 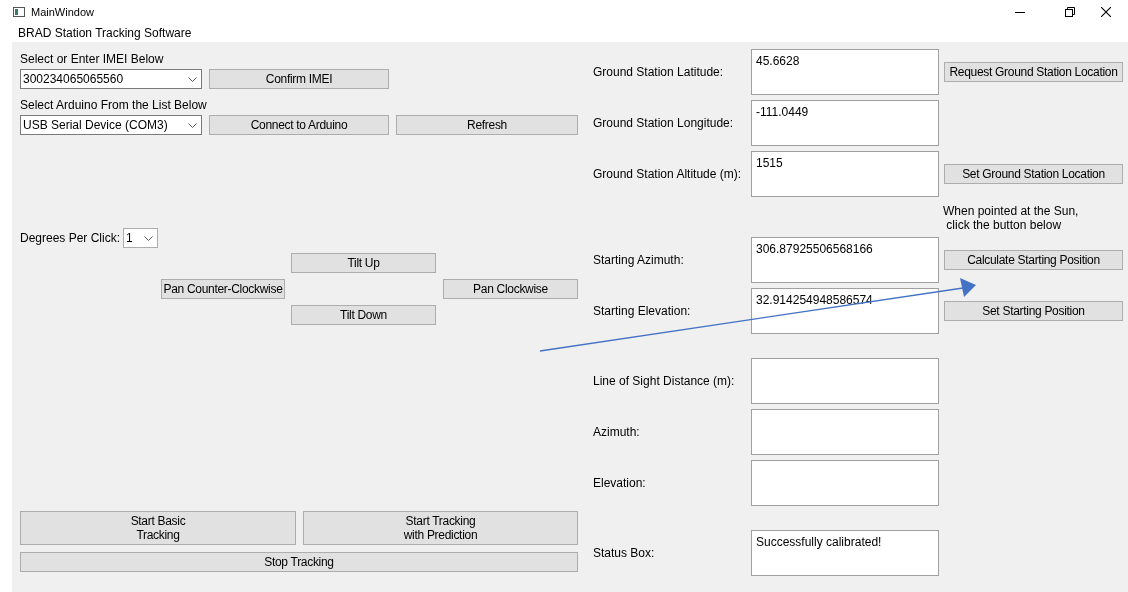 What do you see at coordinates (1033, 174) in the screenshot?
I see `action-button: Set Ground Station Location` at bounding box center [1033, 174].